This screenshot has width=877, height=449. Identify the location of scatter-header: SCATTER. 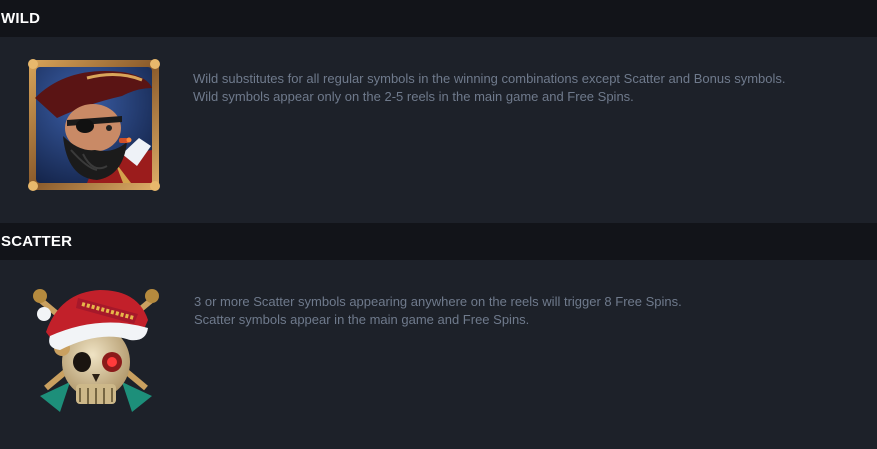
(438, 241).